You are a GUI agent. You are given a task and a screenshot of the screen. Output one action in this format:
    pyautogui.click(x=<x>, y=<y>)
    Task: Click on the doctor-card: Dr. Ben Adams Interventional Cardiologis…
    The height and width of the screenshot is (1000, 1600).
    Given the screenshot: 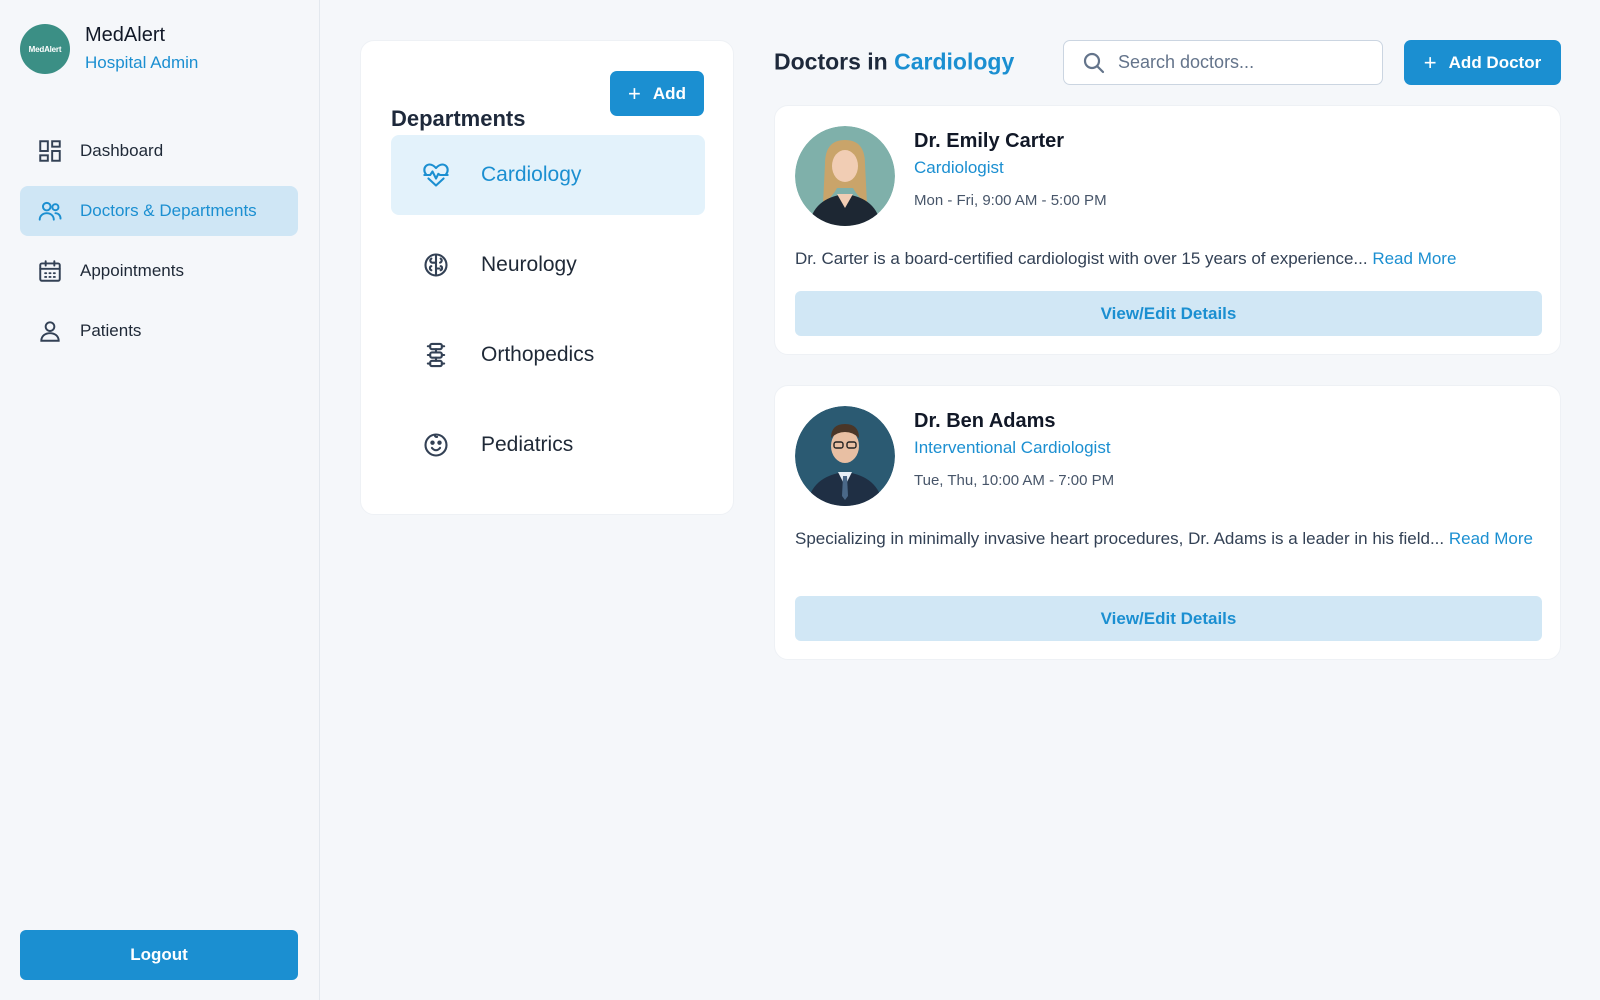 What is the action you would take?
    pyautogui.click(x=1167, y=522)
    